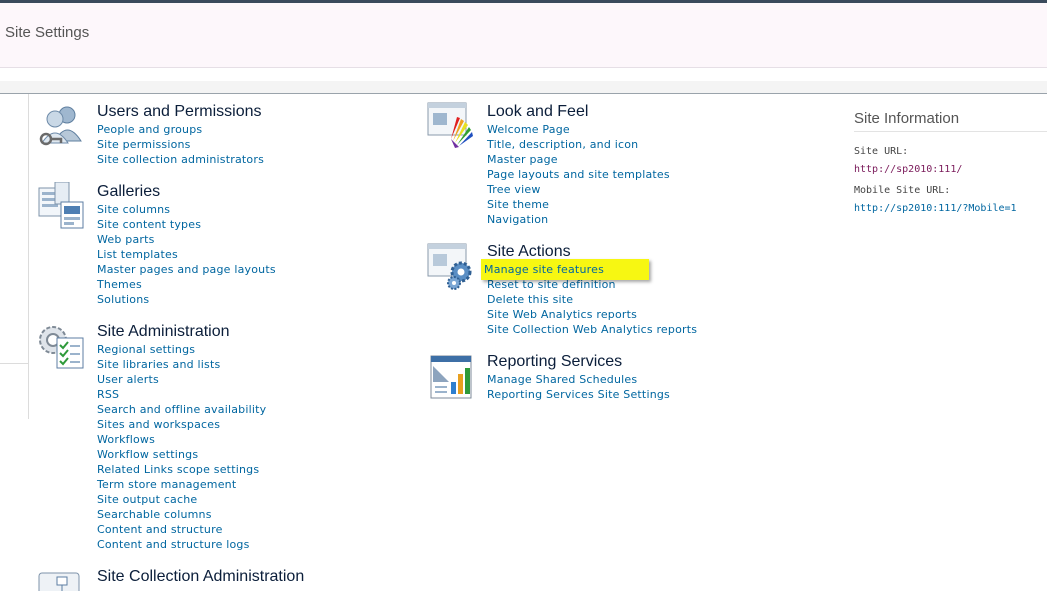 The width and height of the screenshot is (1047, 591). Describe the element at coordinates (158, 424) in the screenshot. I see `sites-and-workspaces-link: Sites and workspaces` at that location.